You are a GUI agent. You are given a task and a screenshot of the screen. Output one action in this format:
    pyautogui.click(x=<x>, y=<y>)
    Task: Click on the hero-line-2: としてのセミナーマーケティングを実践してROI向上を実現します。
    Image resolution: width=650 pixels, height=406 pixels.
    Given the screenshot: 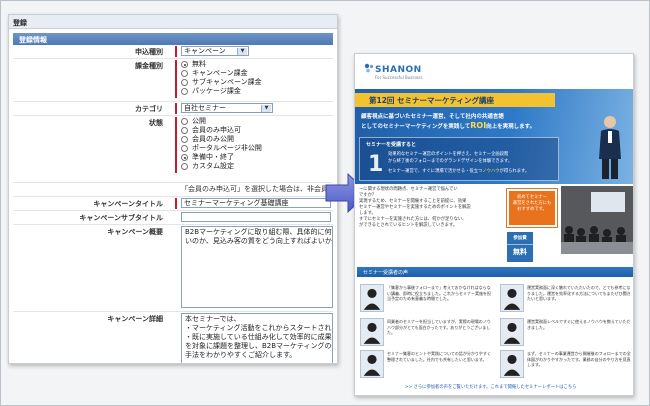 What is the action you would take?
    pyautogui.click(x=448, y=125)
    